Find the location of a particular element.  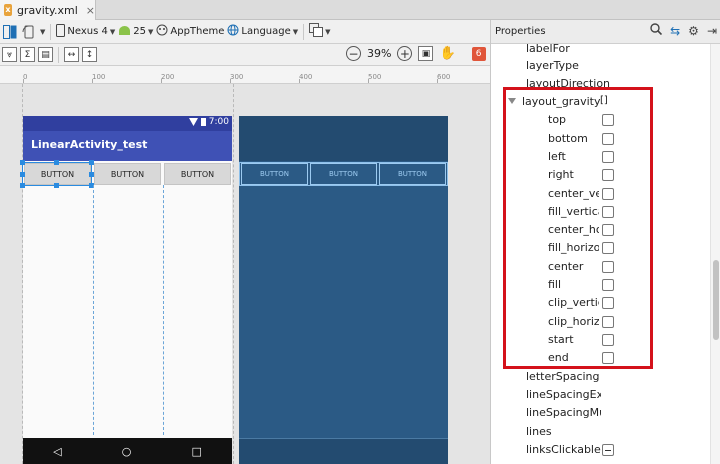

property-row: letterSpacing is located at coordinates (600, 377).